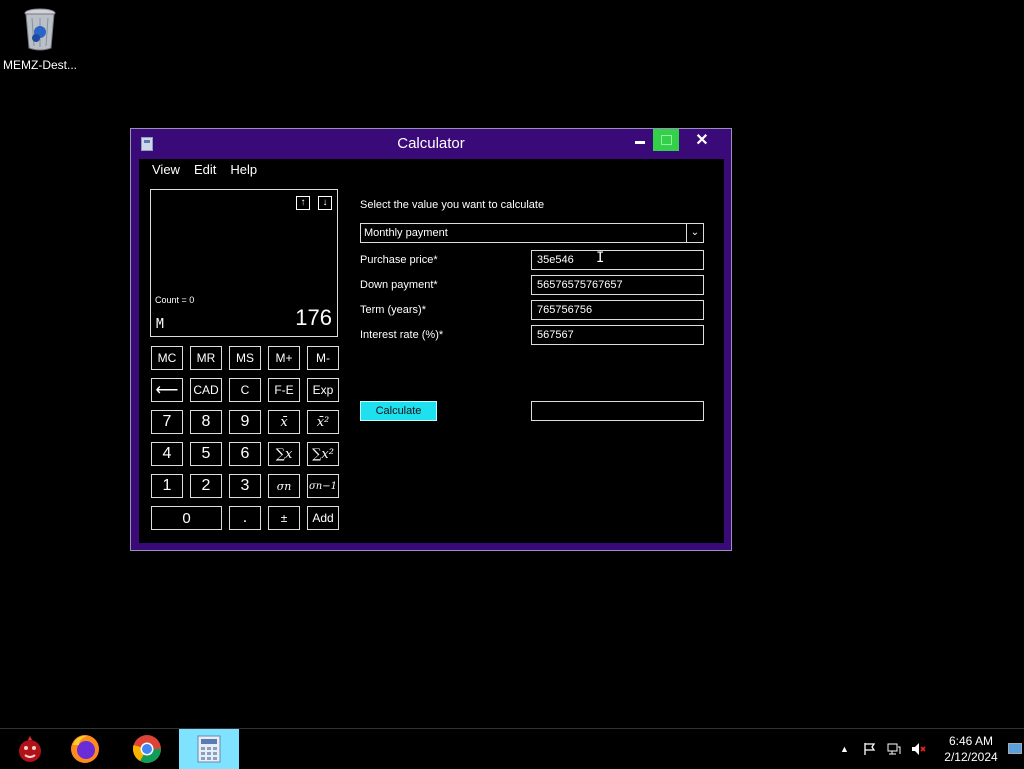  I want to click on taskbar-firefox, so click(85, 749).